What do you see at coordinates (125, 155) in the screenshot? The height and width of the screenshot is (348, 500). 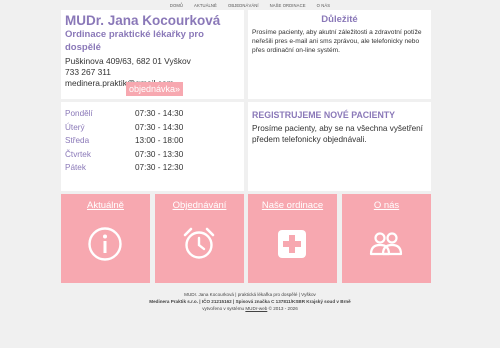 I see `table-row: Čtvrtek 07:30 - 13:30` at bounding box center [125, 155].